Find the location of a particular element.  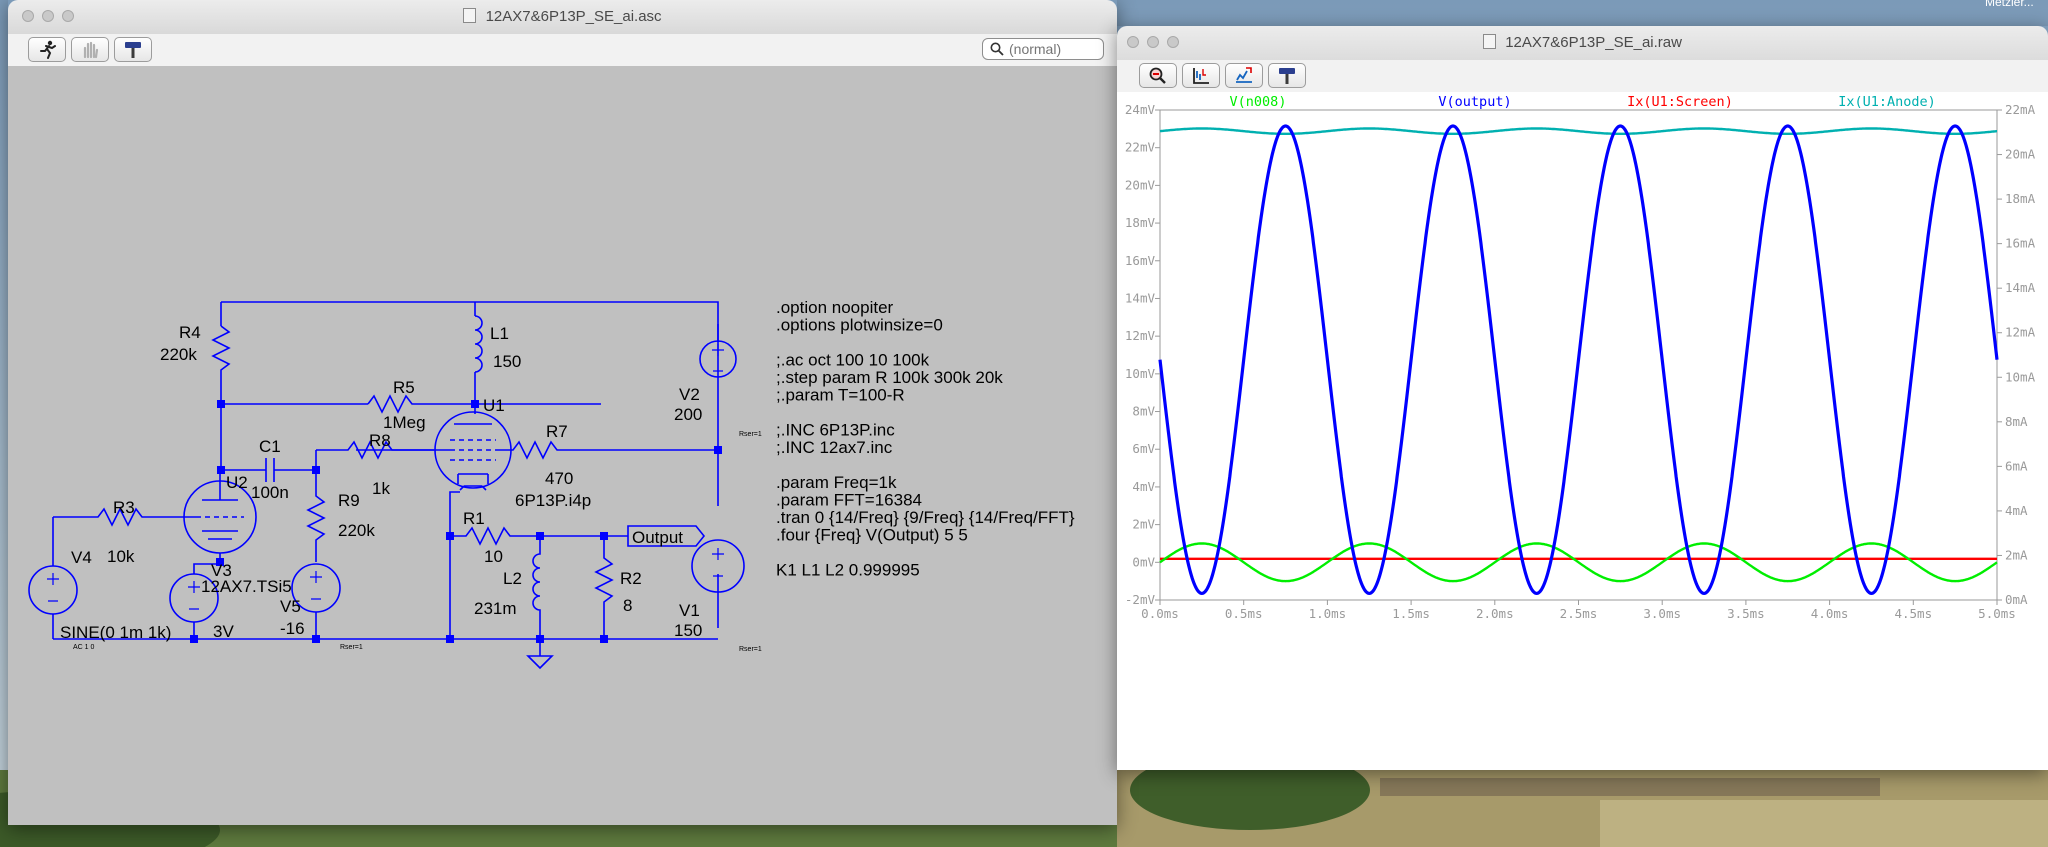

waveform-titlebar: 12AX7&6P13P_SE_ai.raw is located at coordinates (1582, 43).